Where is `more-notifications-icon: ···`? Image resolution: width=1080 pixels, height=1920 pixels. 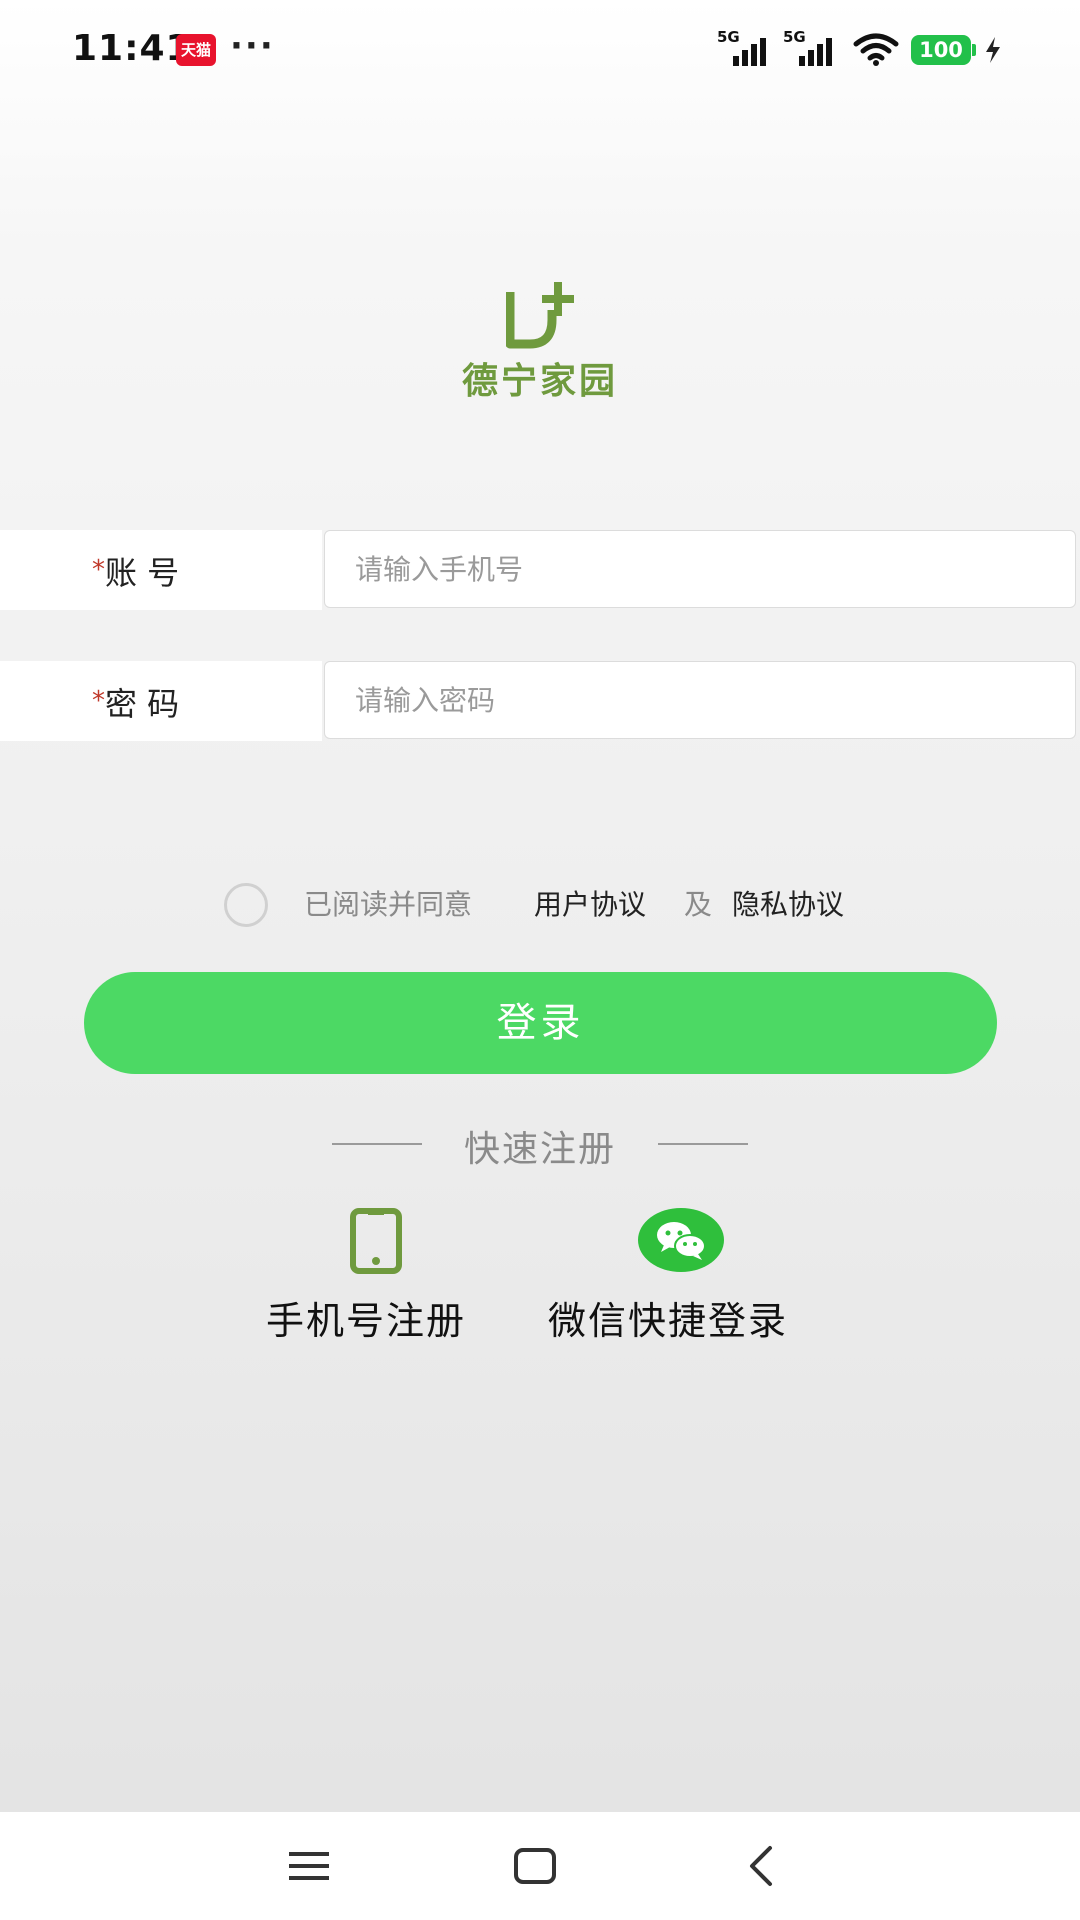 more-notifications-icon: ··· is located at coordinates (252, 46).